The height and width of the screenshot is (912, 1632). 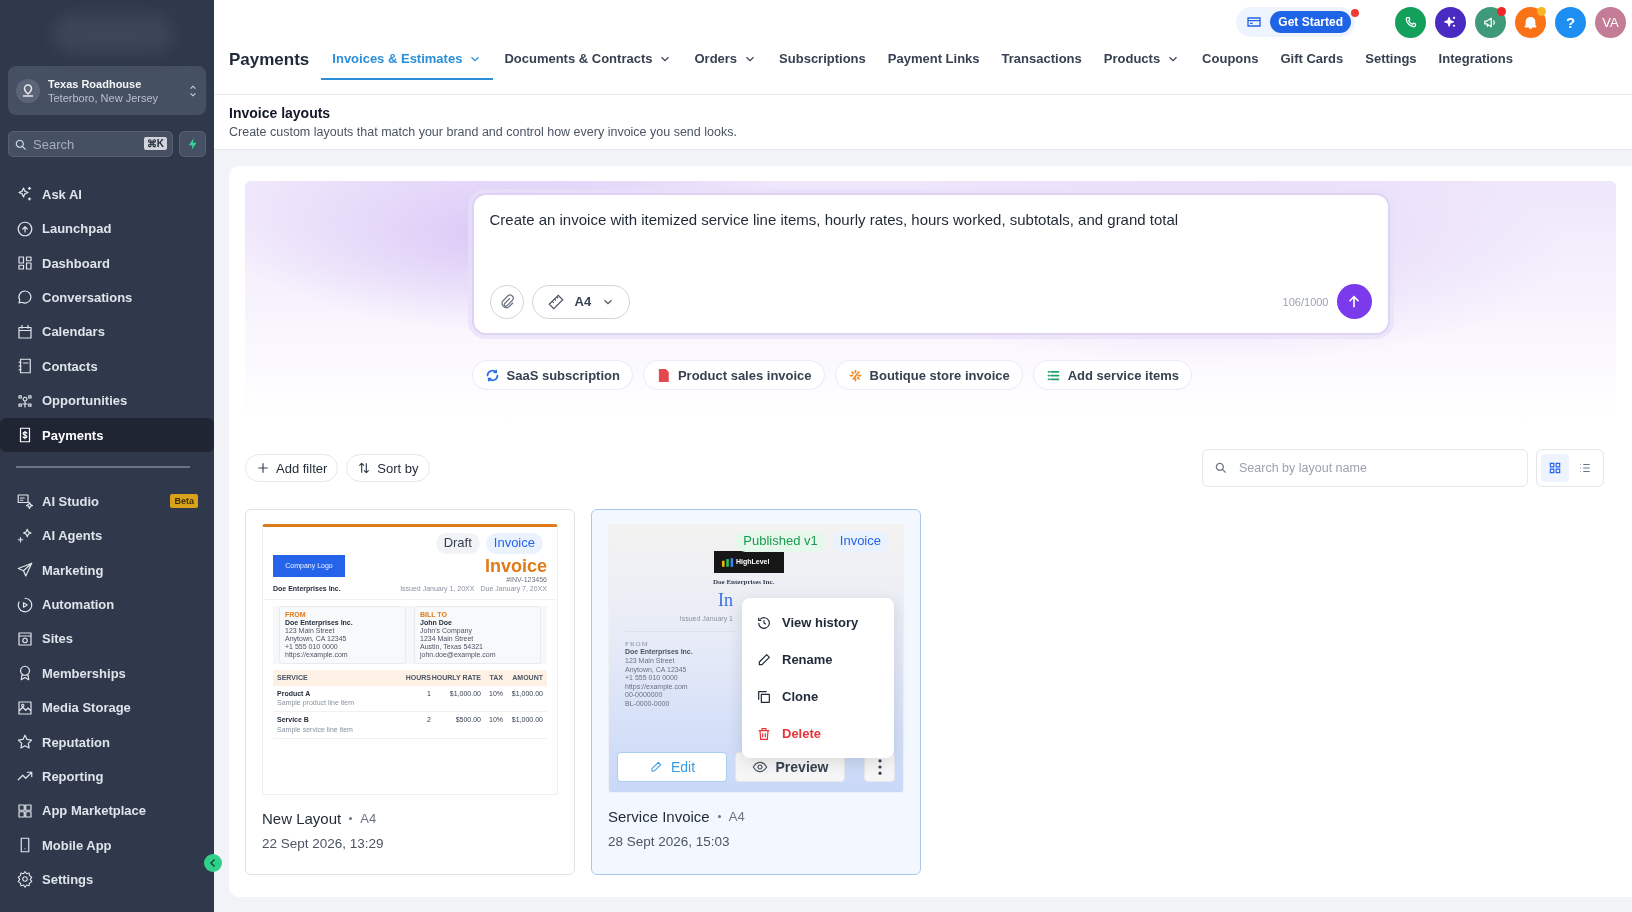 I want to click on nav-tab: Settings, so click(x=1391, y=65).